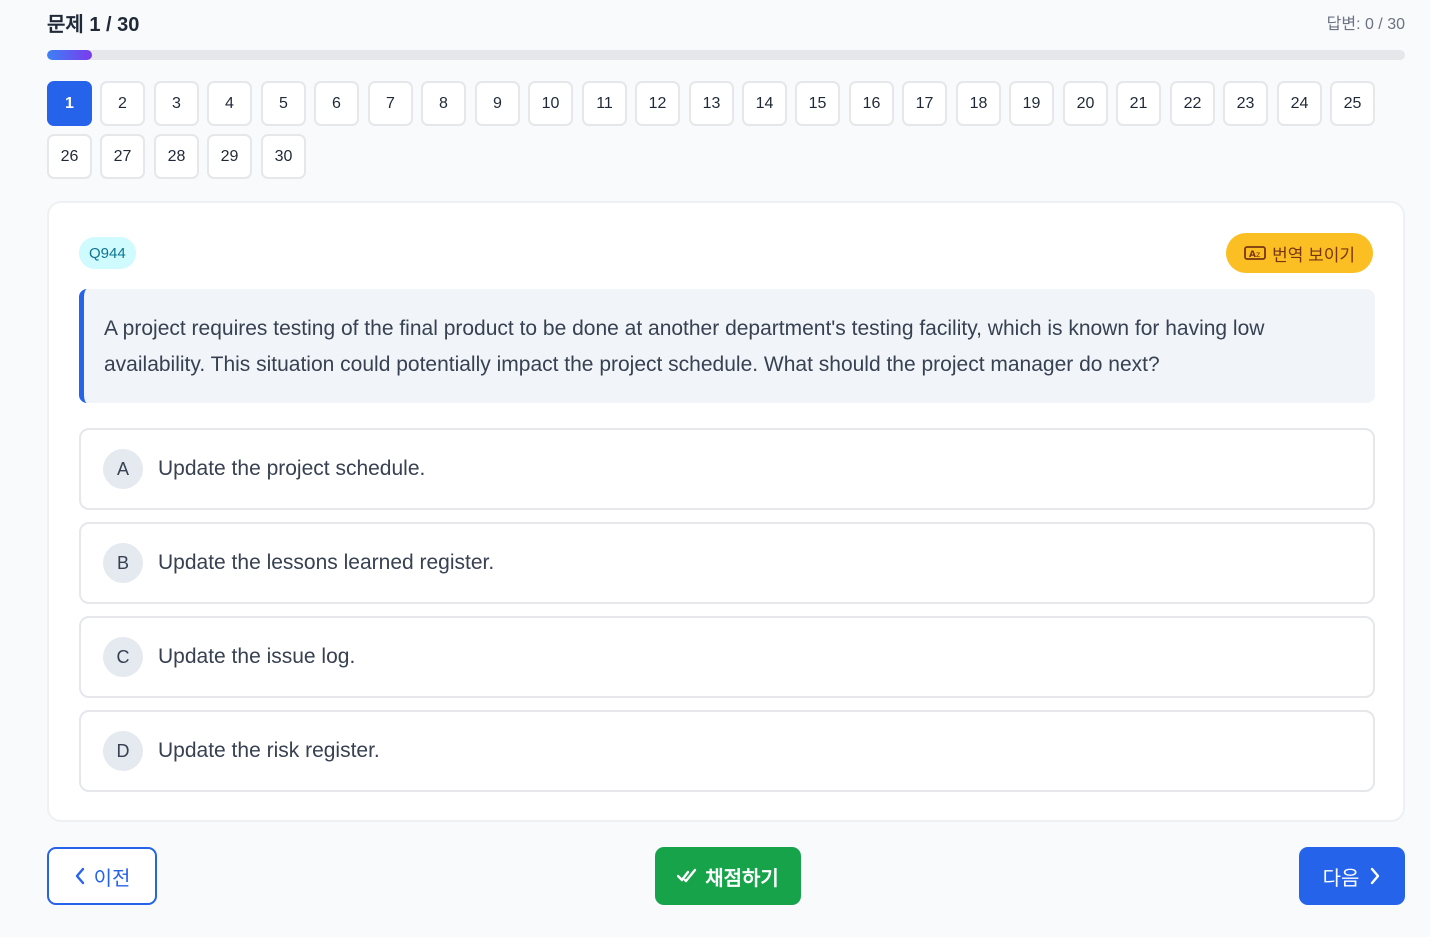 The height and width of the screenshot is (937, 1430). Describe the element at coordinates (443, 103) in the screenshot. I see `question-nav-button: 8` at that location.